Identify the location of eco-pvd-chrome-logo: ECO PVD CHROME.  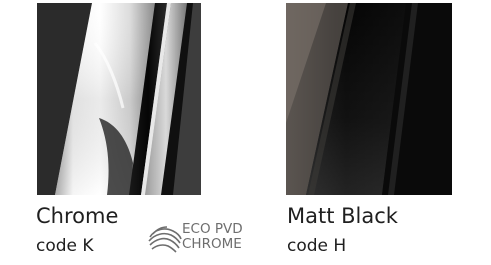
(204, 239).